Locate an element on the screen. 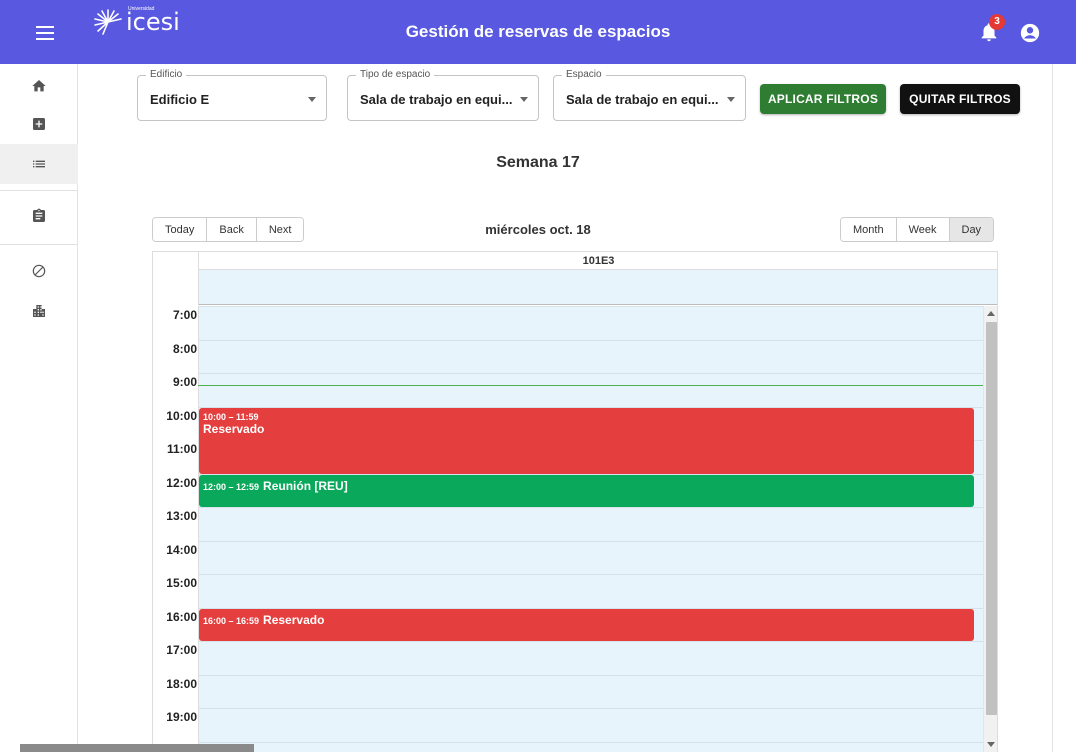 The image size is (1076, 752). building-select-value: Edificio E is located at coordinates (180, 99).